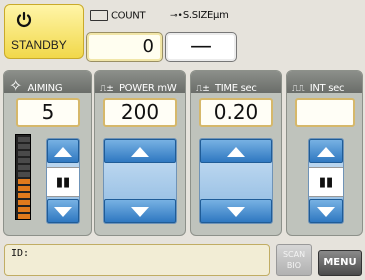  What do you see at coordinates (36, 85) in the screenshot?
I see `aiming-title: ✧ AIMING` at bounding box center [36, 85].